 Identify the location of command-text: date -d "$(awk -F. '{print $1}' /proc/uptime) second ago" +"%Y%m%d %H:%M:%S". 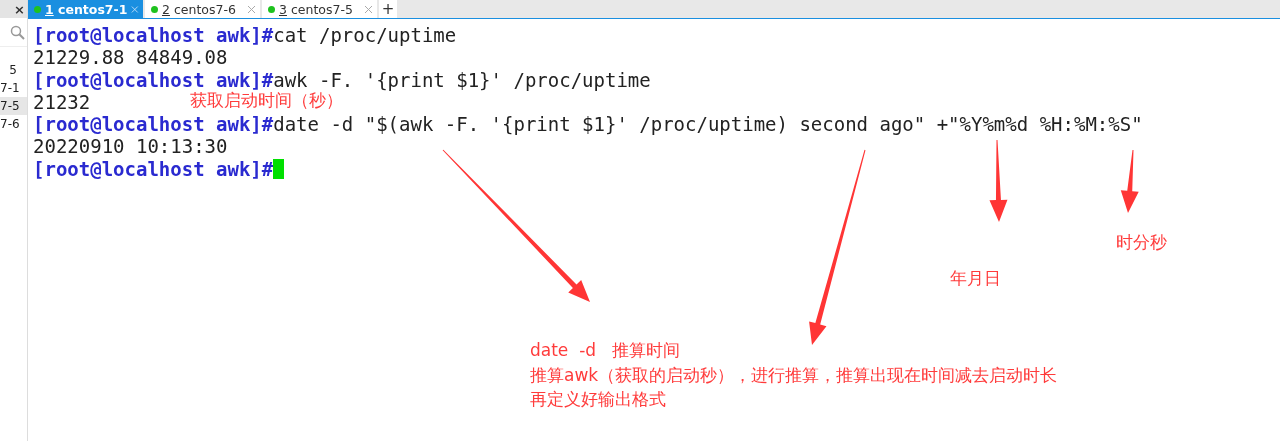
(708, 124).